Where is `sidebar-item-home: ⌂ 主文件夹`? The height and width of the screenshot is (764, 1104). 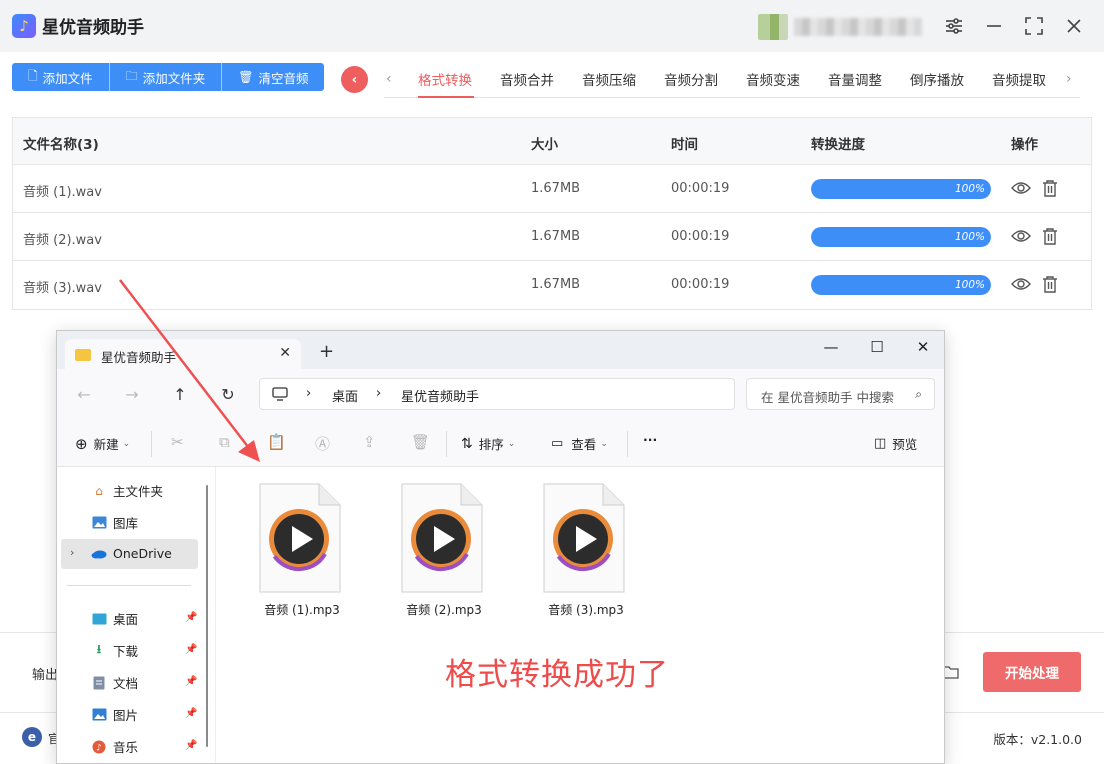
sidebar-item-home: ⌂ 主文件夹 is located at coordinates (127, 490).